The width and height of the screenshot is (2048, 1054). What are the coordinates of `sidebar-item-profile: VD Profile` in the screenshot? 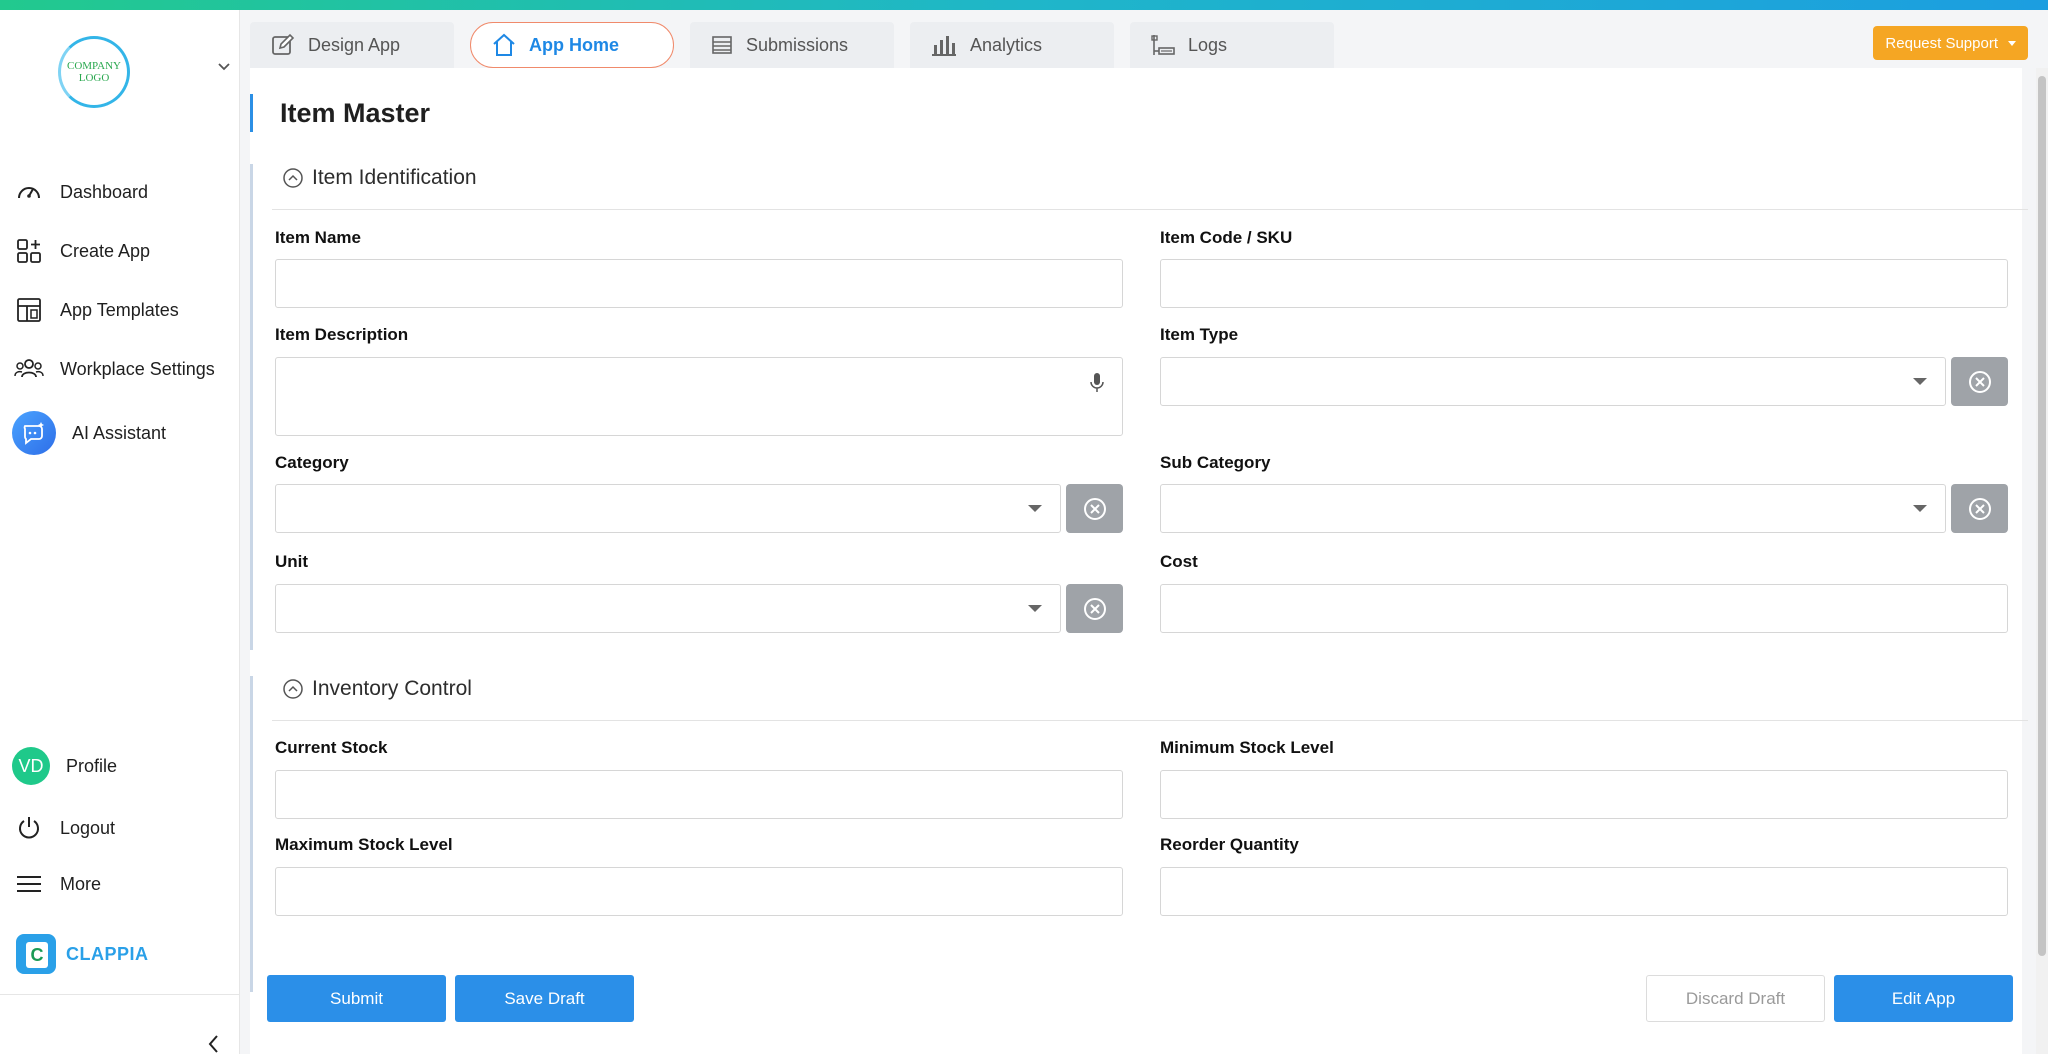 It's located at (64, 766).